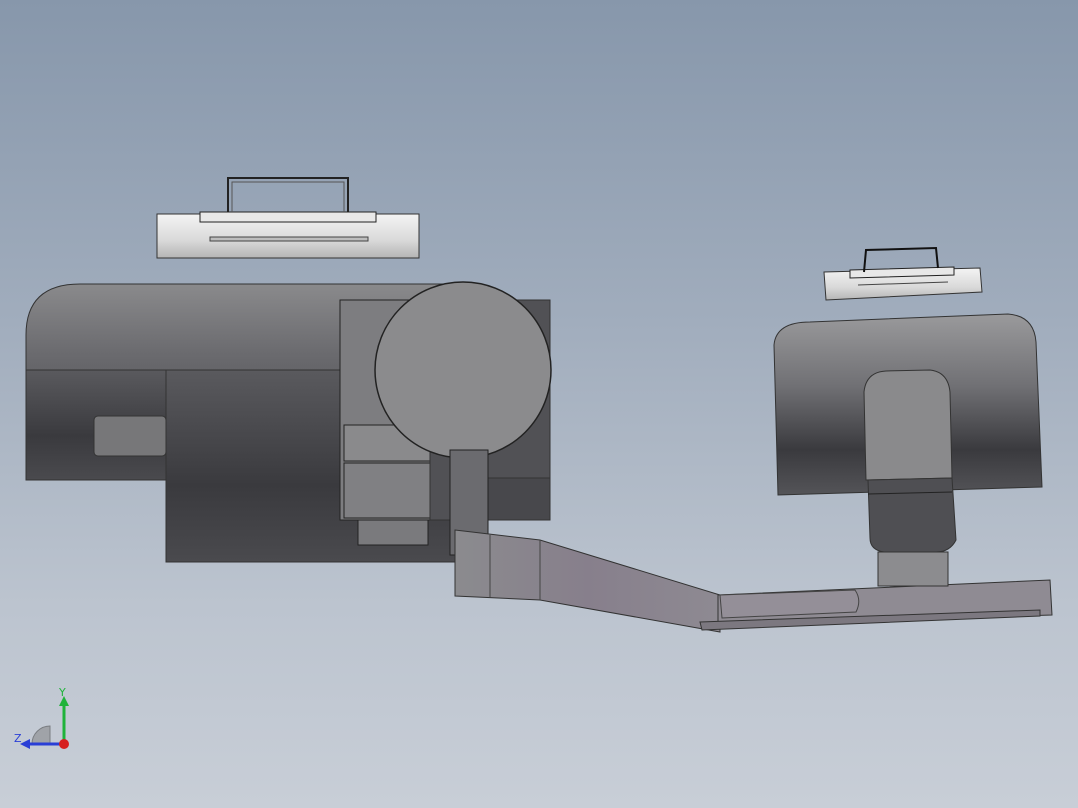 This screenshot has height=808, width=1078. I want to click on y-axis-label: Y, so click(62, 692).